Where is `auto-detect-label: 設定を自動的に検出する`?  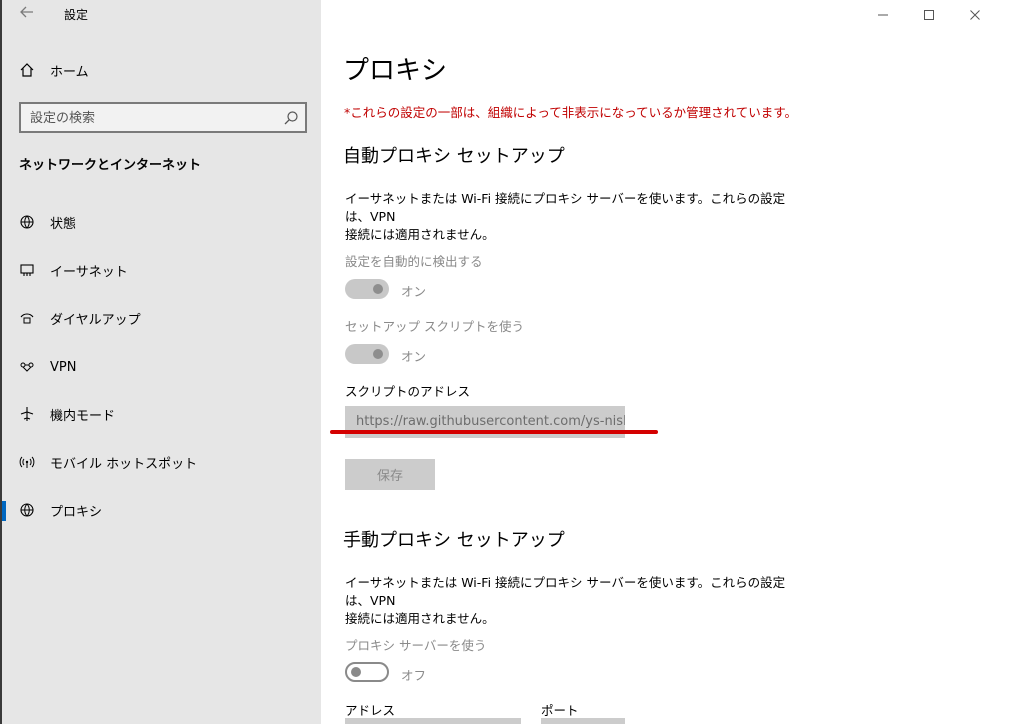 auto-detect-label: 設定を自動的に検出する is located at coordinates (414, 261).